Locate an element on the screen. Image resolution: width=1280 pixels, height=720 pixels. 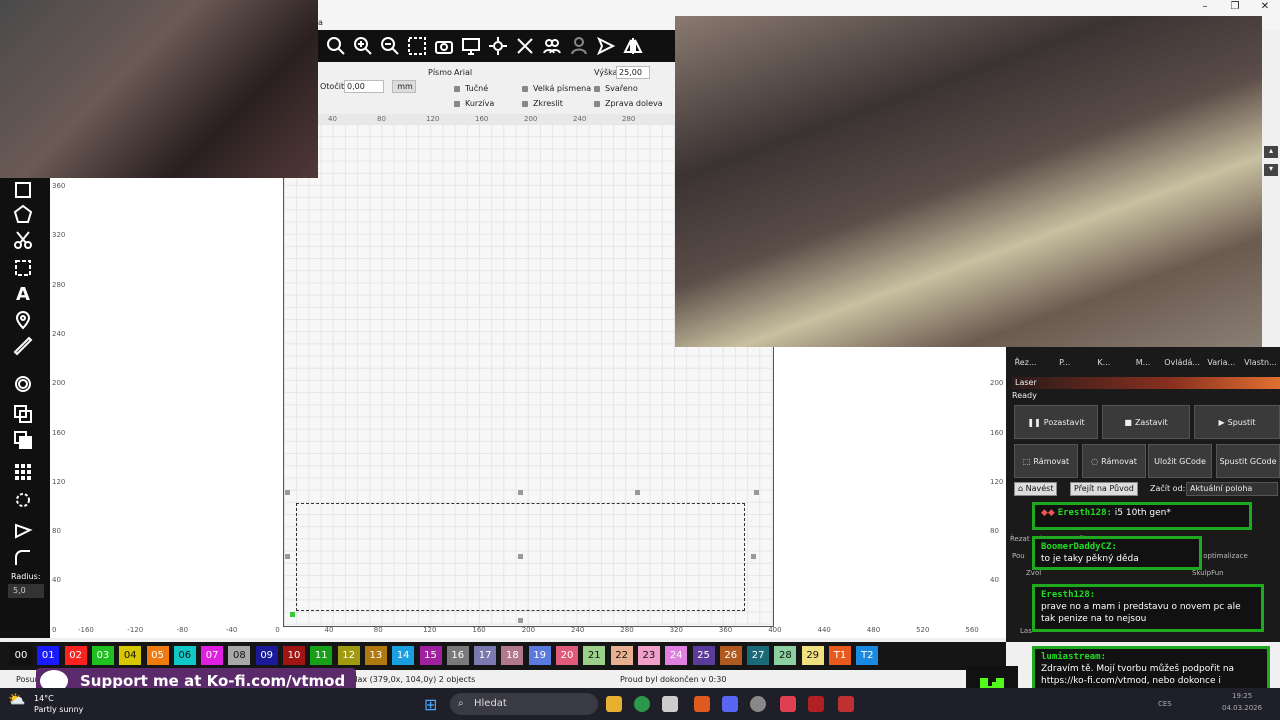
layer-color-swatch: 23 is located at coordinates (648, 655).